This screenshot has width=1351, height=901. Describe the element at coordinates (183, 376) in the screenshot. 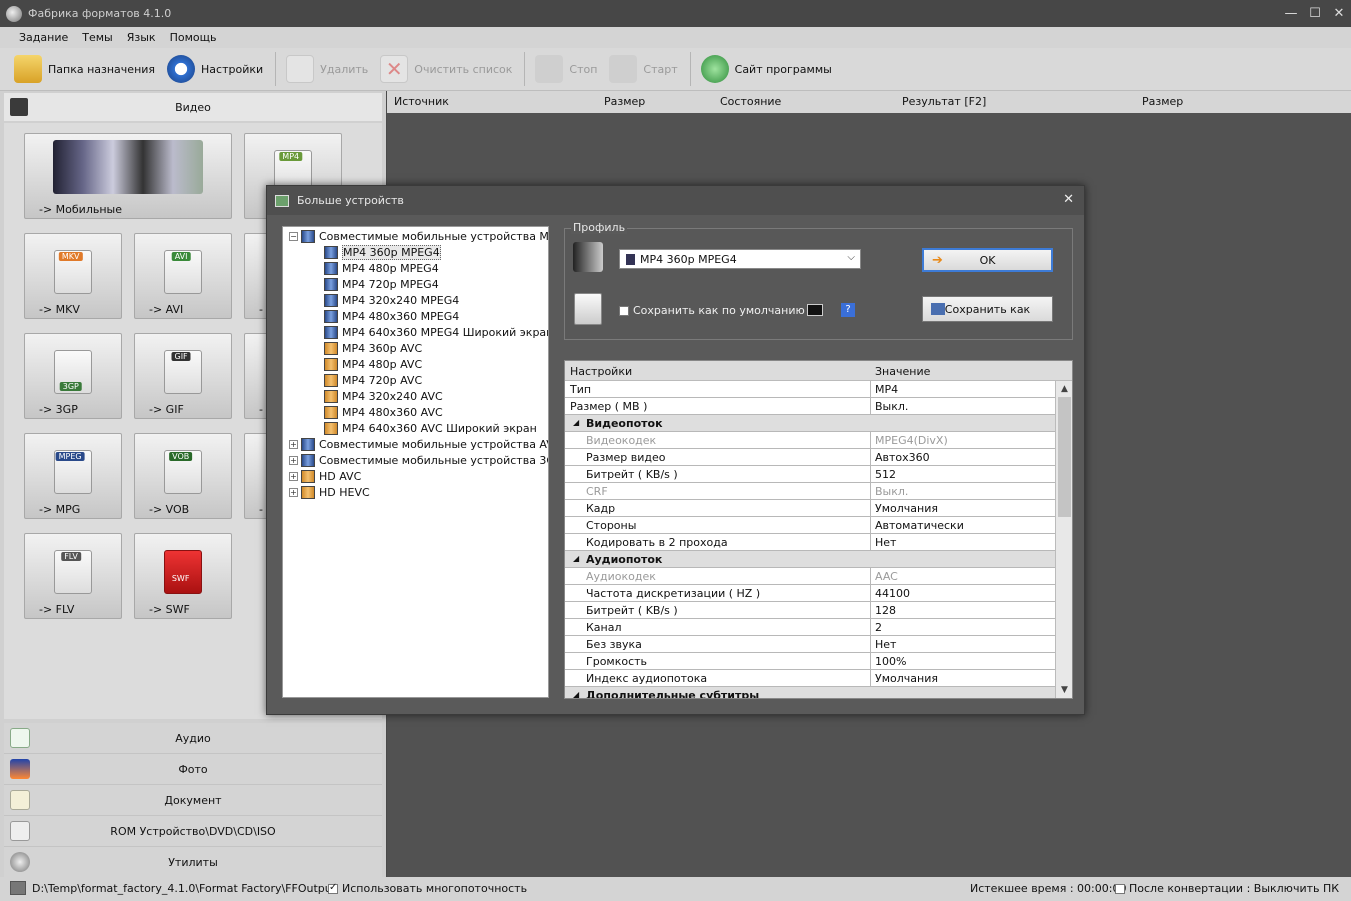

I see `tile-gif: GIF -> GIF` at that location.